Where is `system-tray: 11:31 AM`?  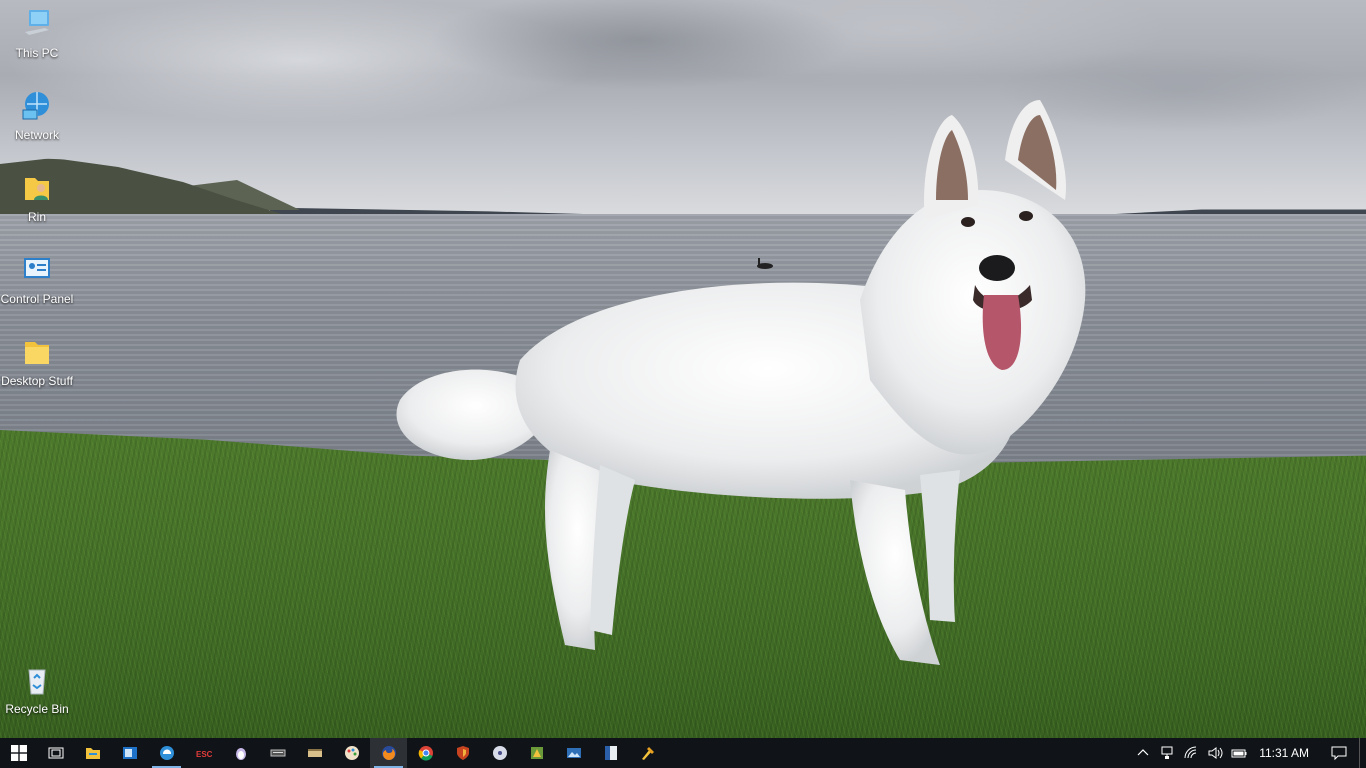 system-tray: 11:31 AM is located at coordinates (1248, 753).